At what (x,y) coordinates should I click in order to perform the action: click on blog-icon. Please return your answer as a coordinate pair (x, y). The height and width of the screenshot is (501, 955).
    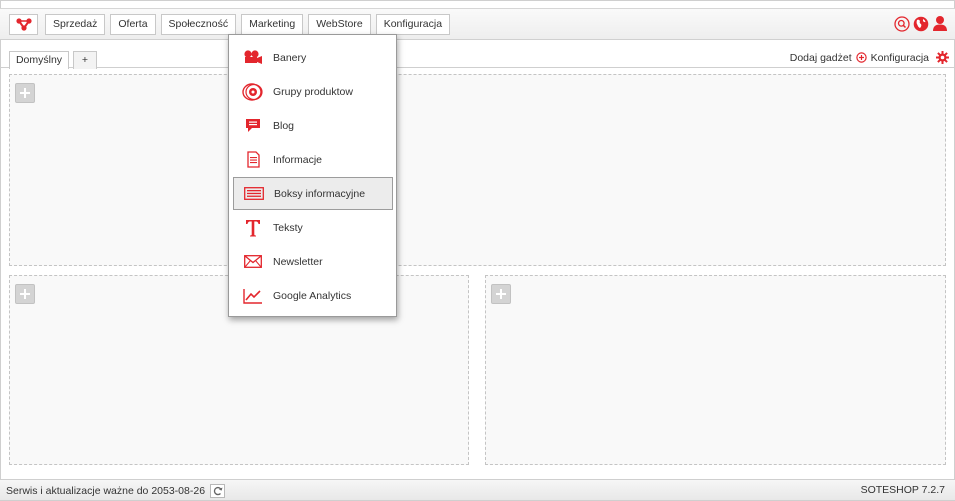
    Looking at the image, I should click on (253, 125).